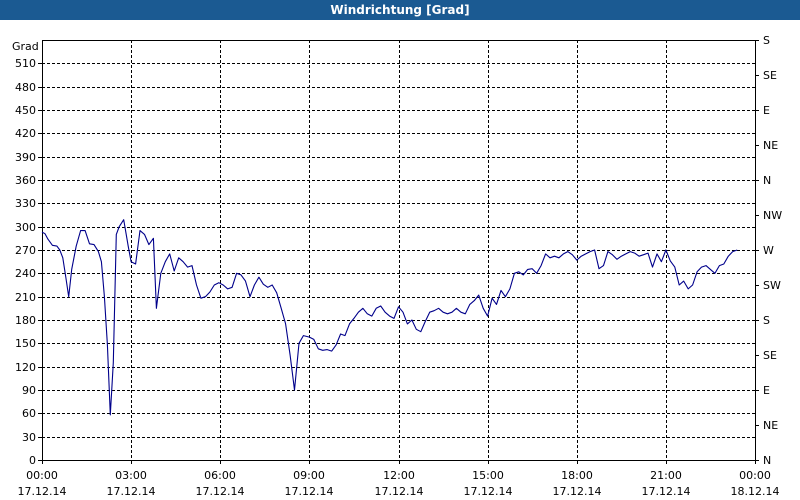 This screenshot has width=800, height=500. Describe the element at coordinates (25, 110) in the screenshot. I see `y-tick-label: 450` at that location.